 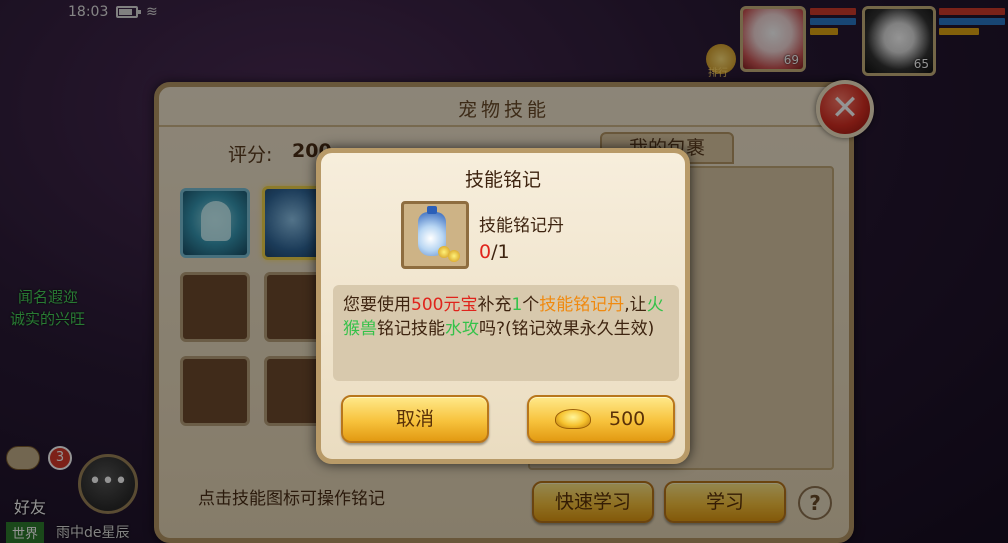 I want to click on cancel-button: 取消, so click(x=415, y=419).